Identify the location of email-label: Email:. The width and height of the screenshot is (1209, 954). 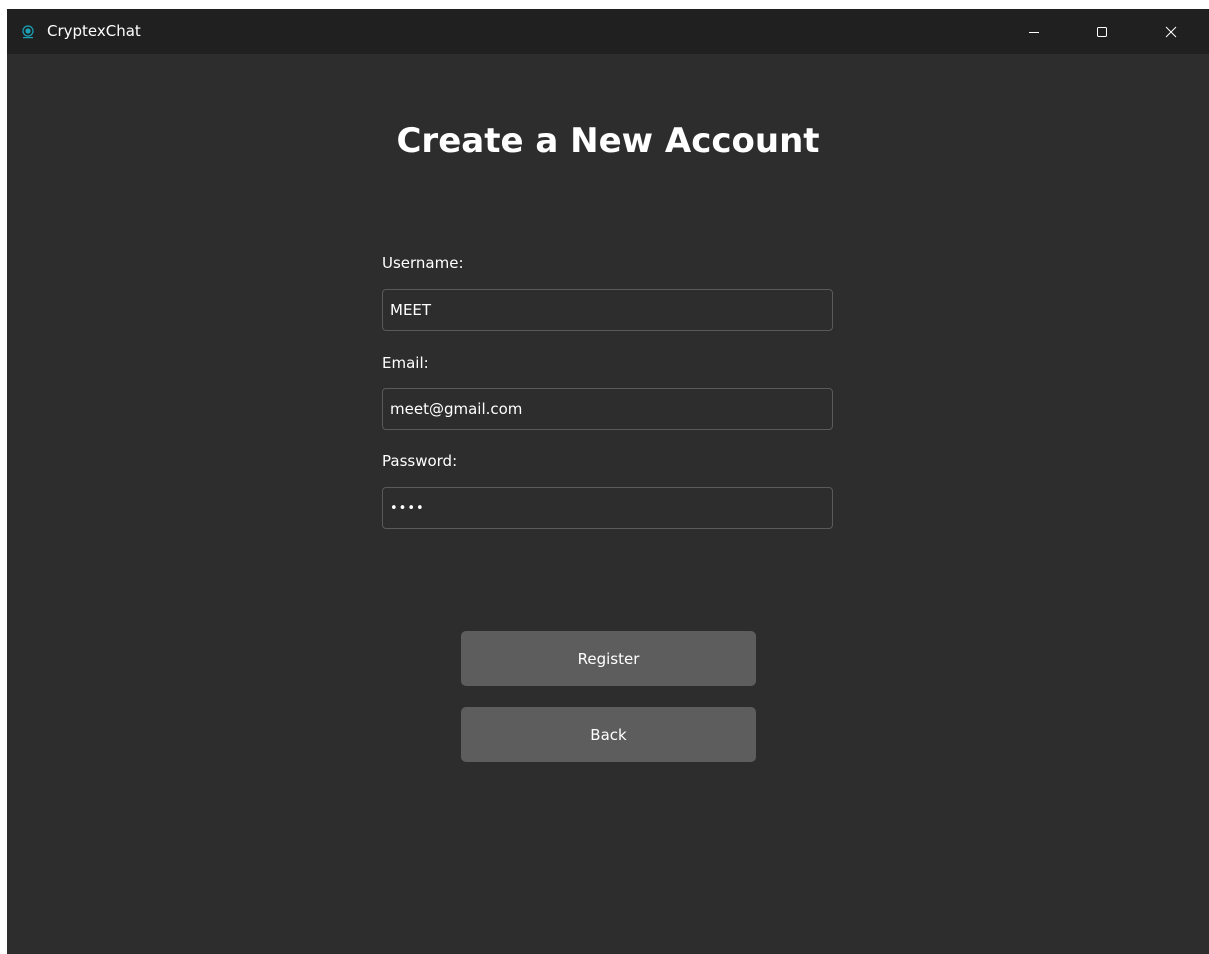
(405, 363).